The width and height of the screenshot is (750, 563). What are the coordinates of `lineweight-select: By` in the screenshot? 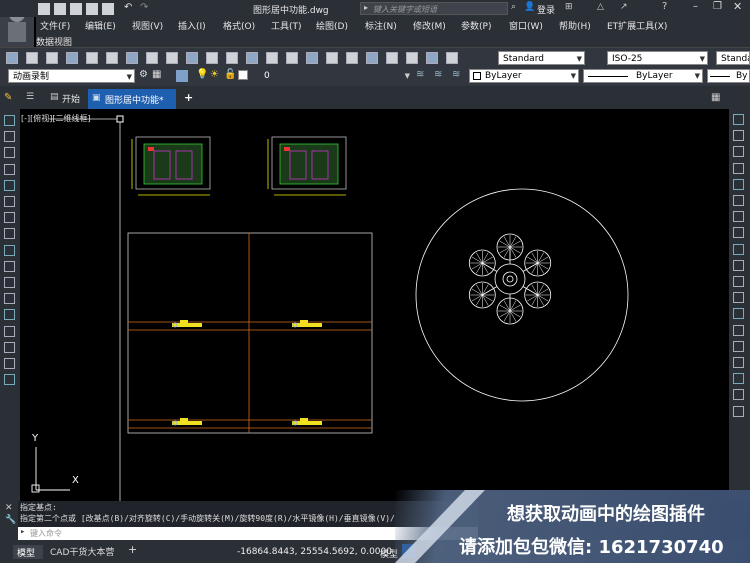 It's located at (728, 76).